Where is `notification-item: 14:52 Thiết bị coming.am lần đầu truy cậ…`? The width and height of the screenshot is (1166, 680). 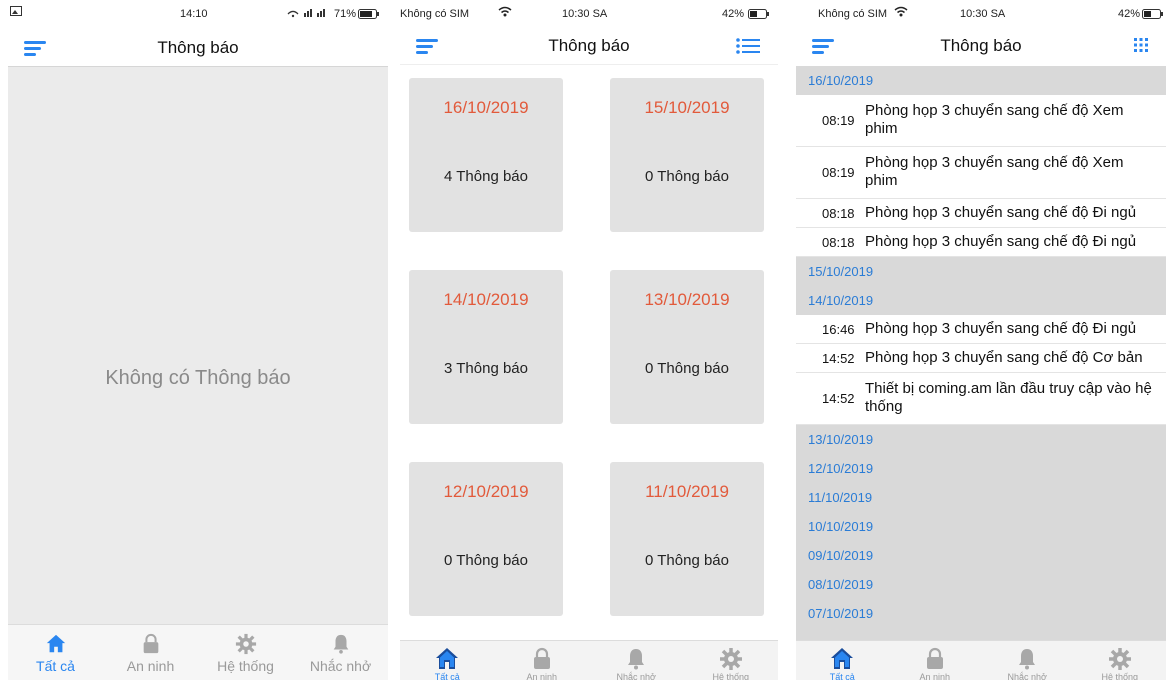 notification-item: 14:52 Thiết bị coming.am lần đầu truy cậ… is located at coordinates (981, 399).